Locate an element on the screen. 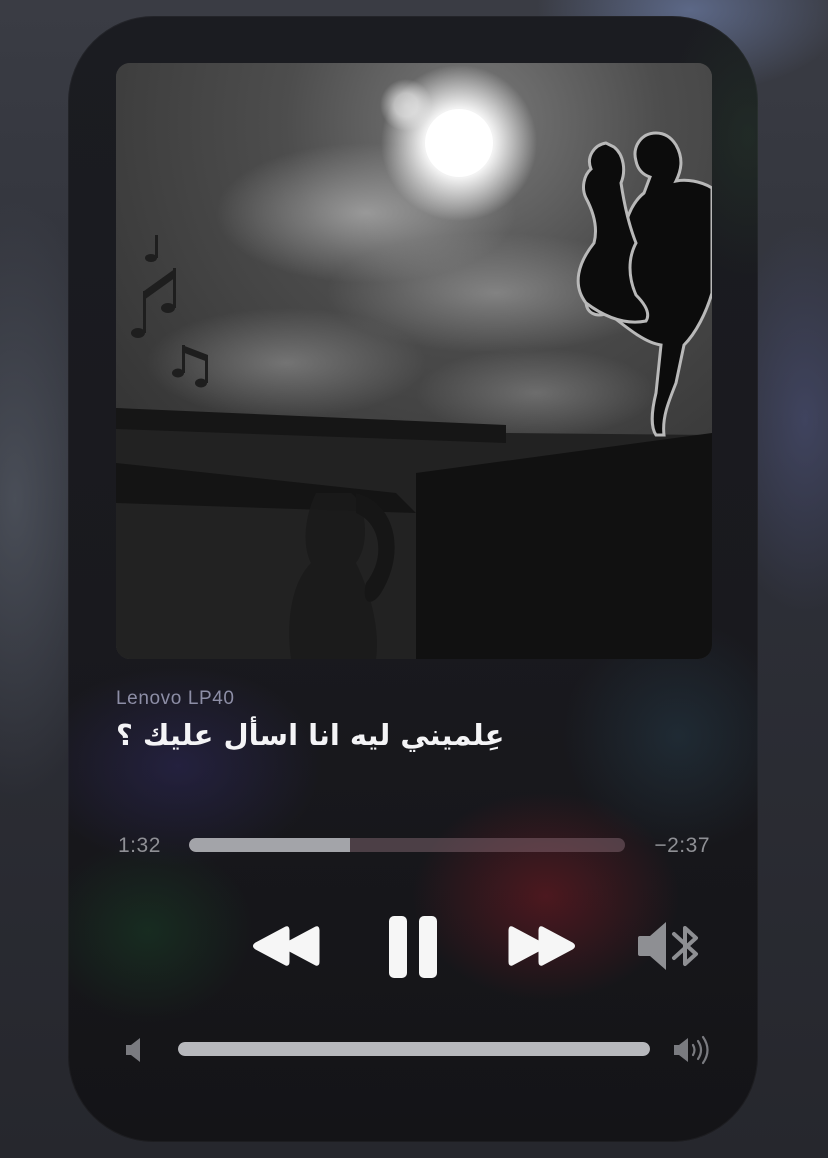 This screenshot has height=1158, width=828. fast-forward-button is located at coordinates (542, 946).